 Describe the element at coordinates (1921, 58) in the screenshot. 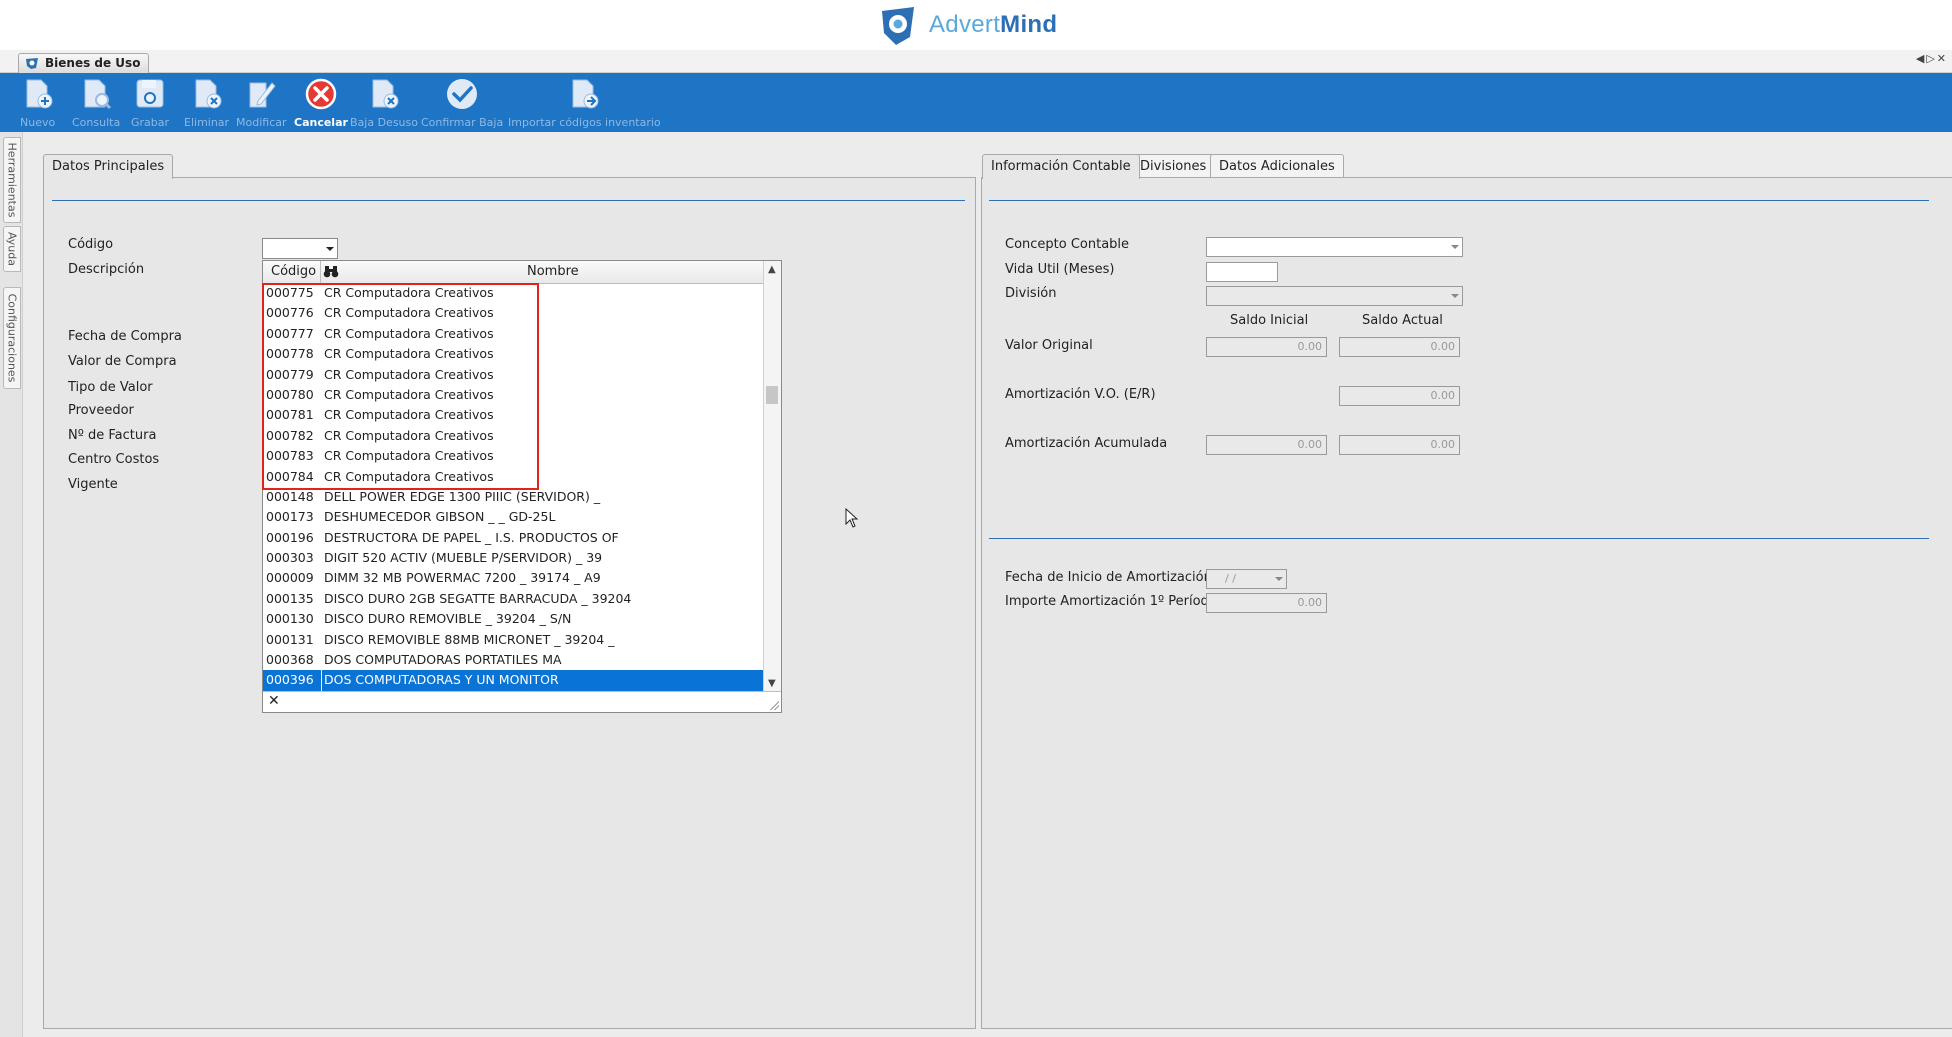

I see `tab-prev-icon: ◀` at that location.